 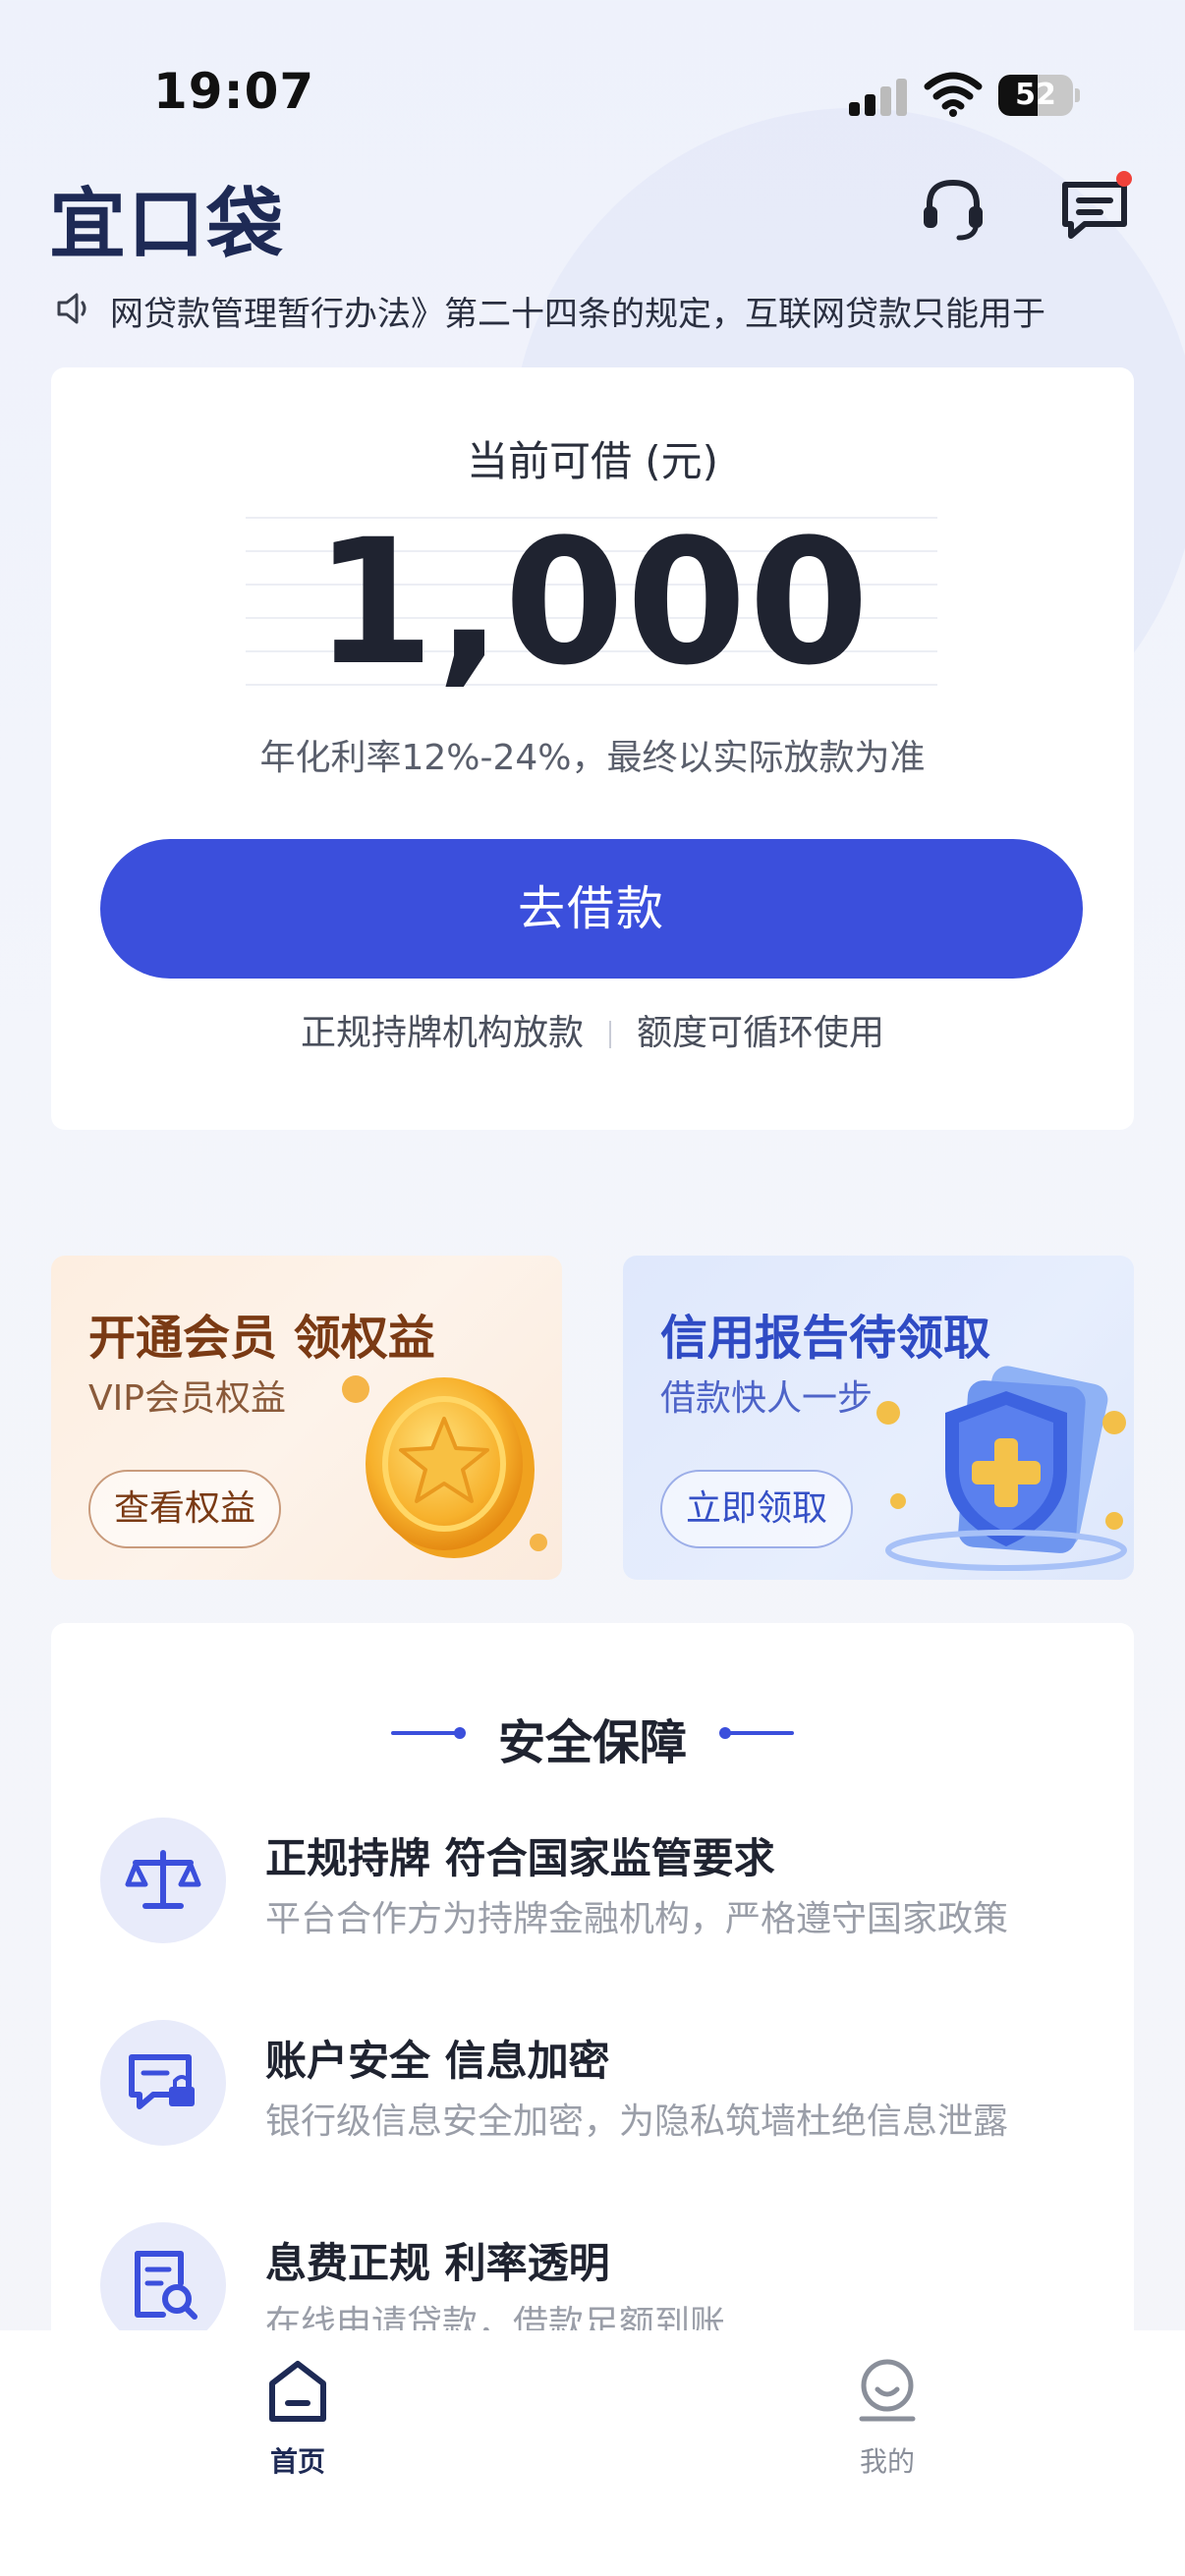 I want to click on available-amount-label: 当前可借 (元), so click(x=592, y=461).